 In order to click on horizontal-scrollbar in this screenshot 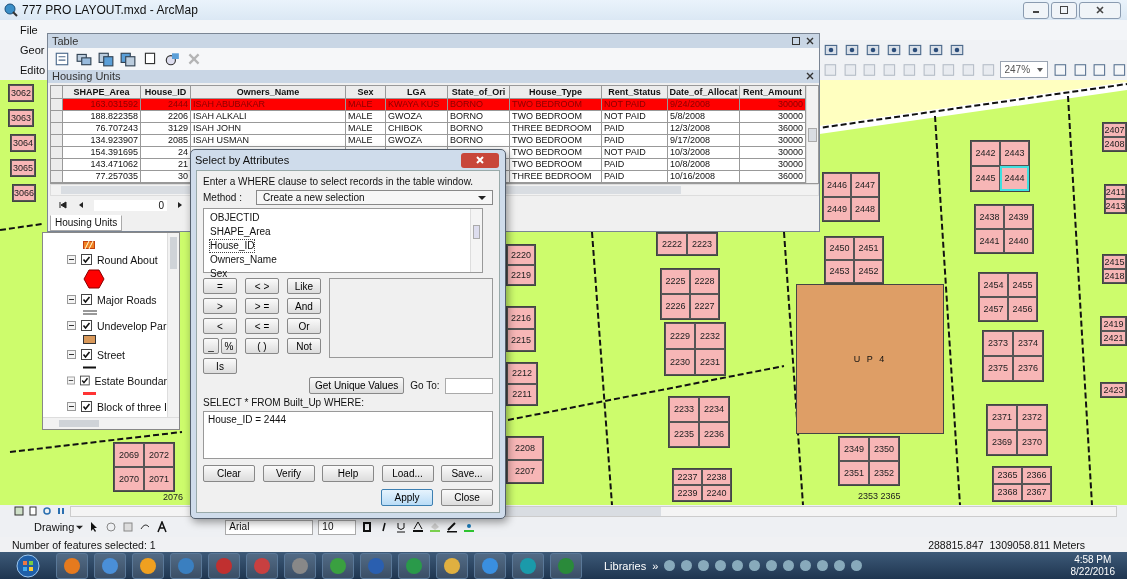, I will do `click(111, 423)`.